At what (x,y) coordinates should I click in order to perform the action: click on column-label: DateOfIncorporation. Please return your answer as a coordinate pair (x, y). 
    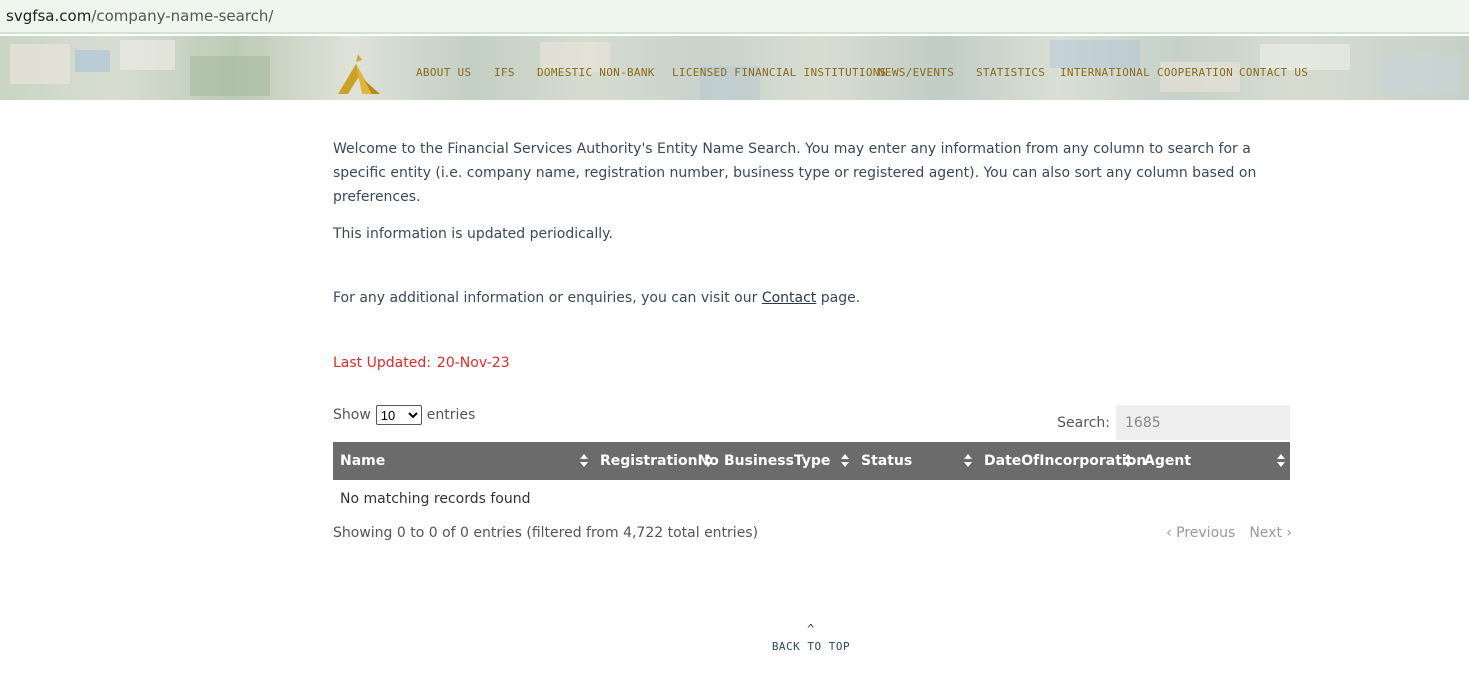
    Looking at the image, I should click on (1065, 461).